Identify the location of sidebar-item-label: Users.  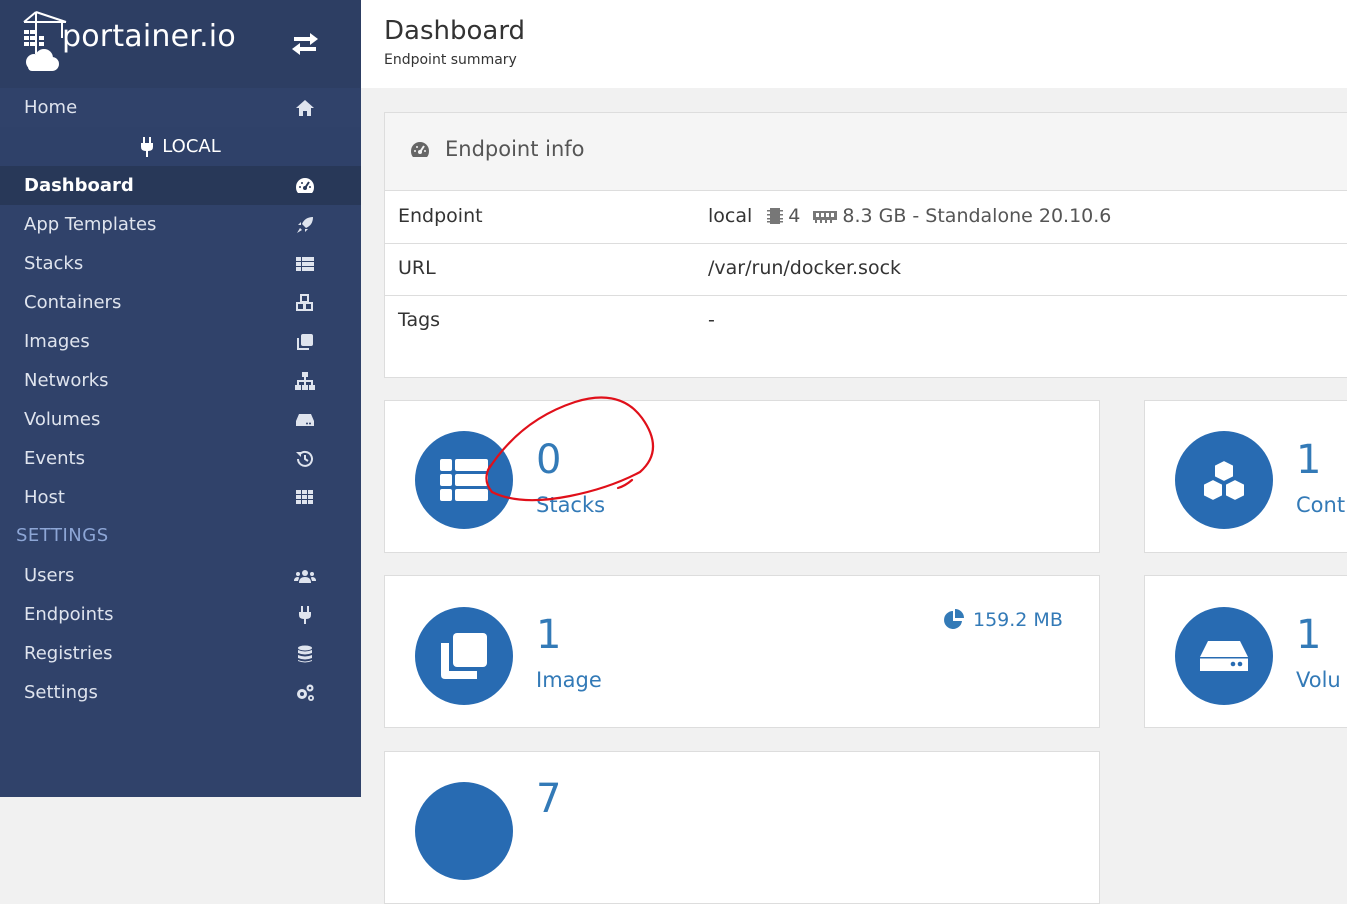
(49, 575).